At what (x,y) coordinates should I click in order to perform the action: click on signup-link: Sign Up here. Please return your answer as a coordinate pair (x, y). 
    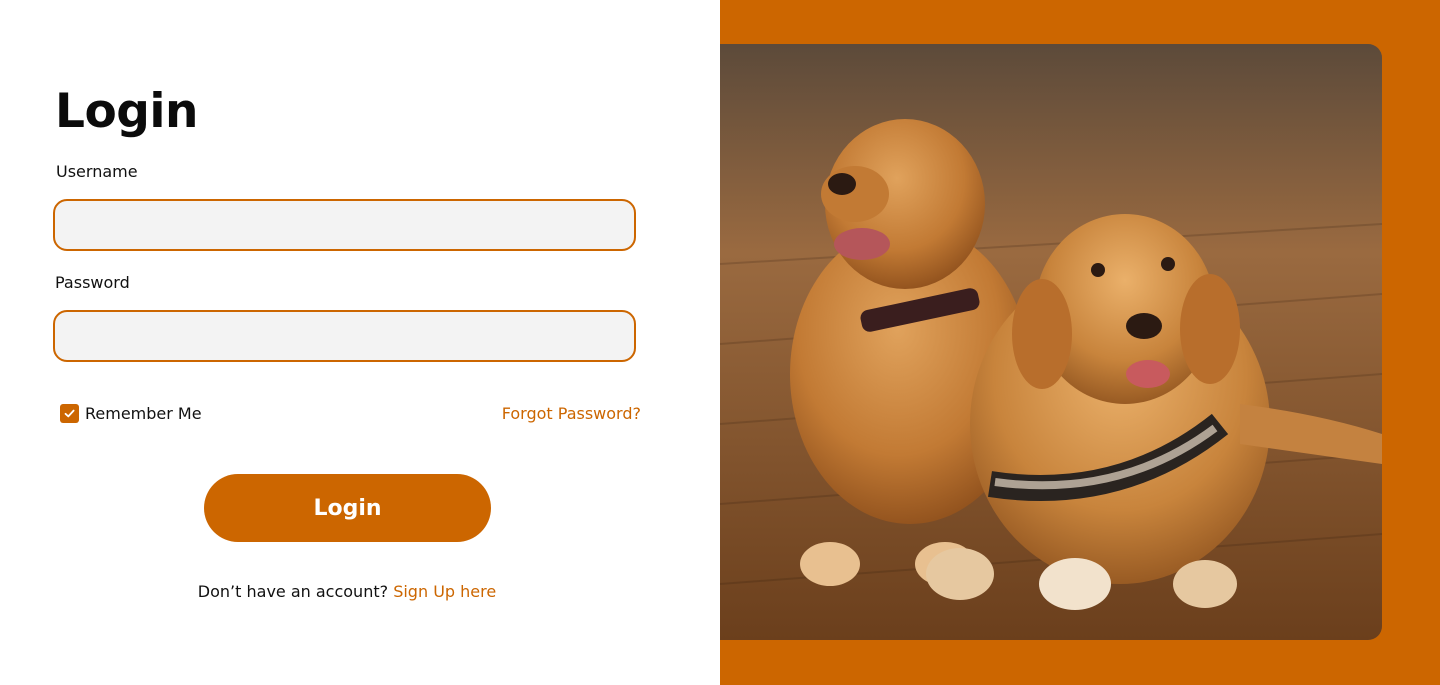
    Looking at the image, I should click on (444, 591).